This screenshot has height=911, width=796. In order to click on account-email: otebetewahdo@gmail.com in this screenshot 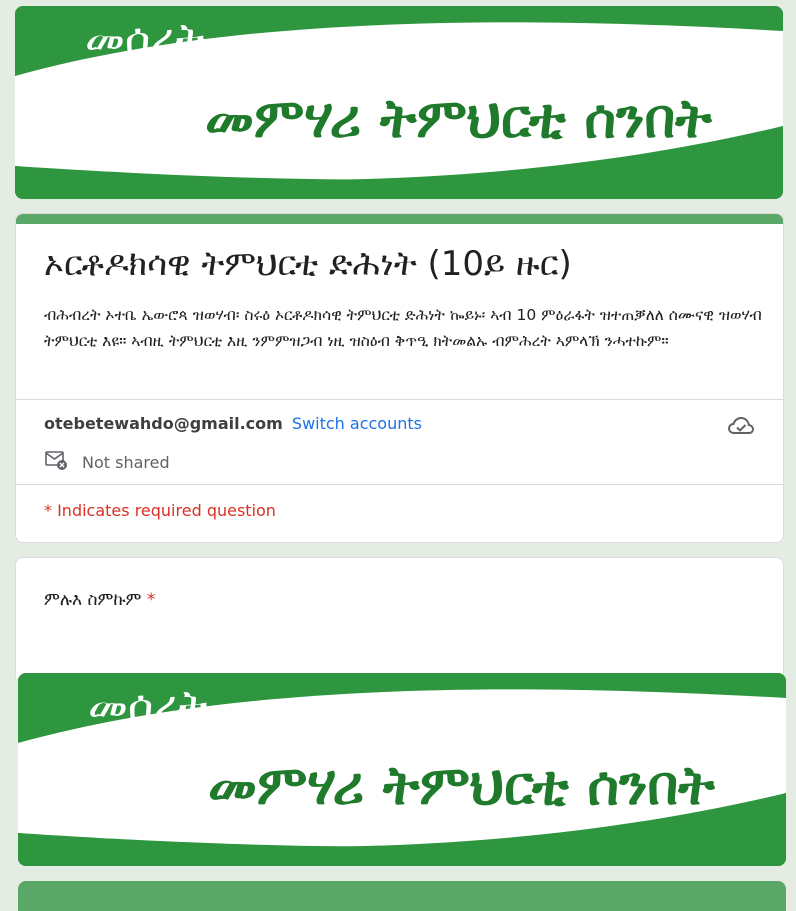, I will do `click(163, 423)`.